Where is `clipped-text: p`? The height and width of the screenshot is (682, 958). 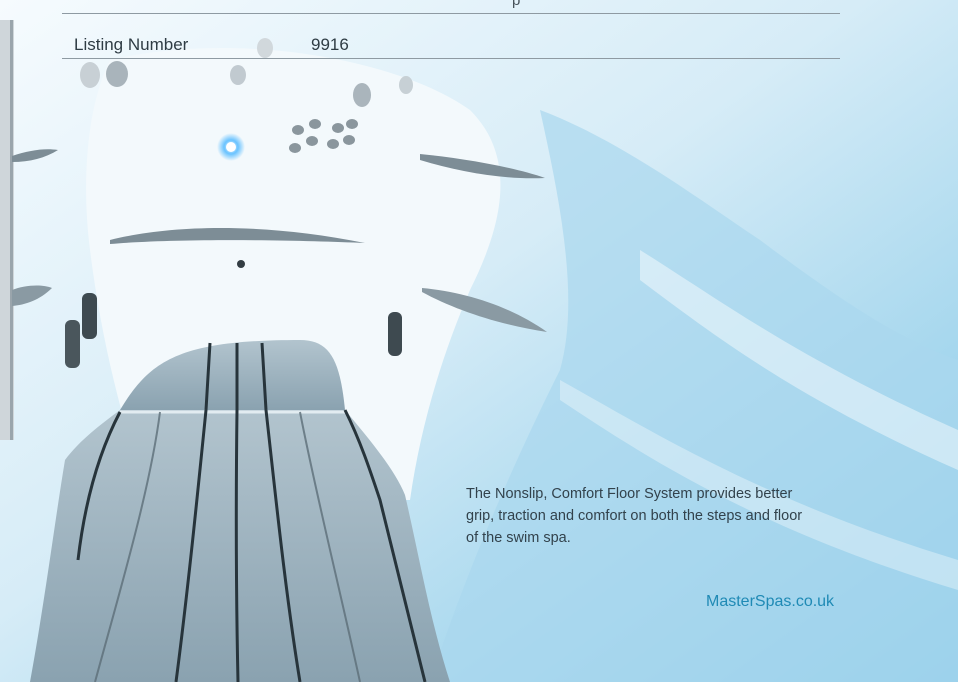 clipped-text: p is located at coordinates (516, 4).